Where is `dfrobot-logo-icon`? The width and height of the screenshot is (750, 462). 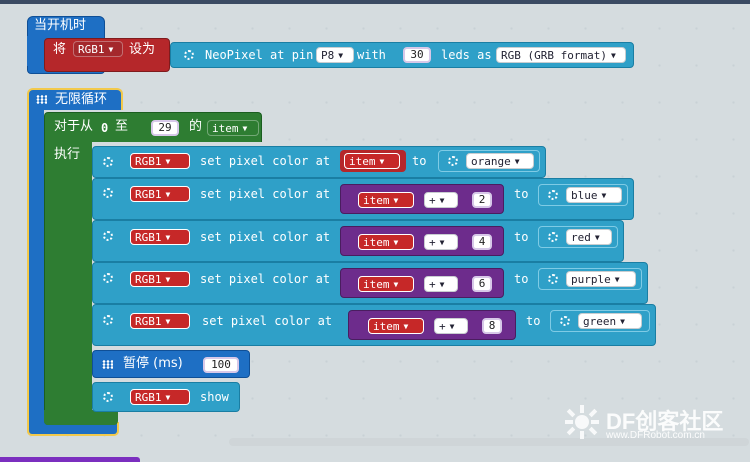 dfrobot-logo-icon is located at coordinates (582, 422).